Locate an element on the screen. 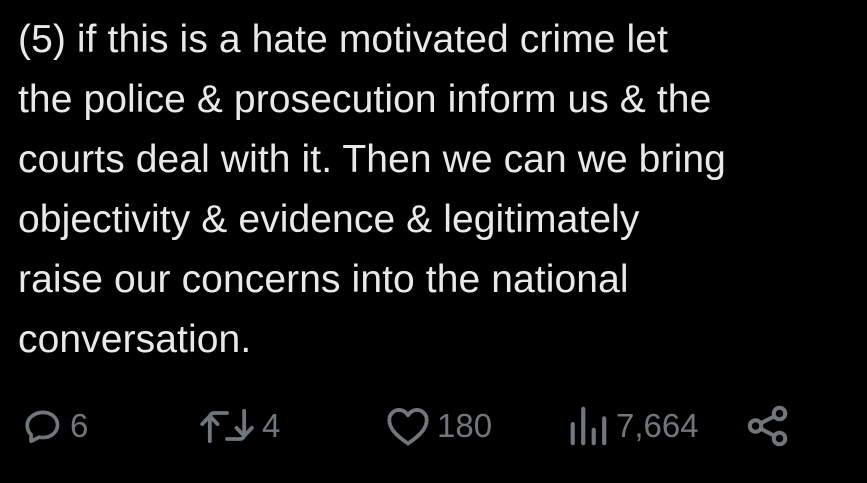  comment-bubble-icon is located at coordinates (43, 426).